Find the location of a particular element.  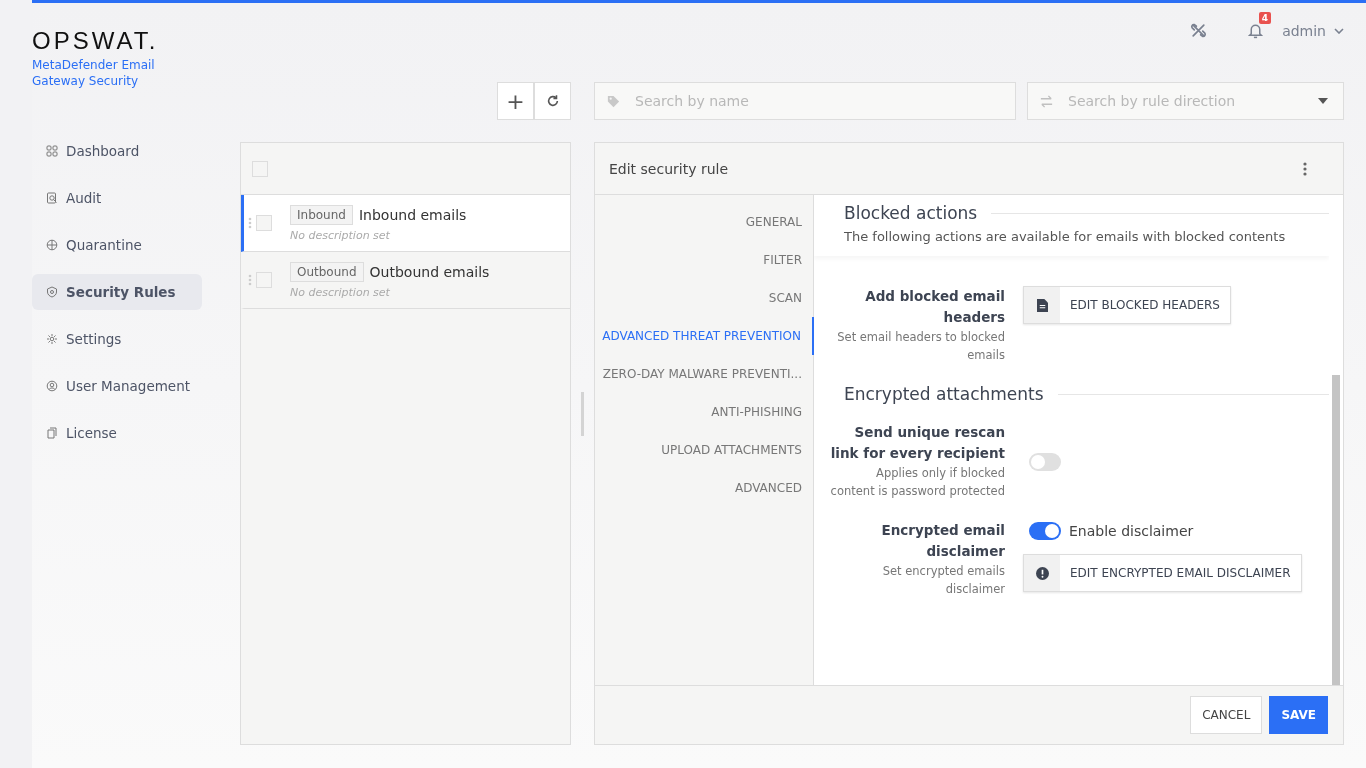

gear-icon is located at coordinates (52, 339).